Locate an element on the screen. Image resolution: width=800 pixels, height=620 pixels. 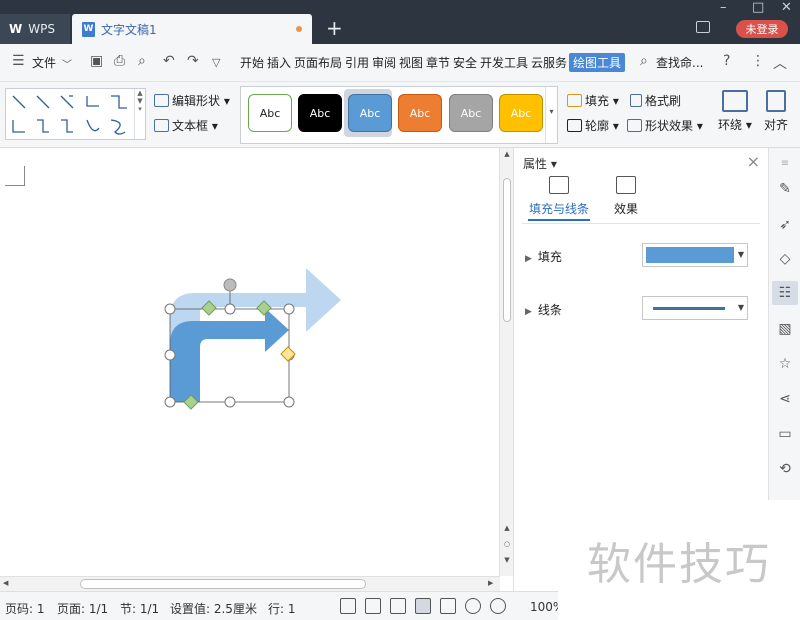
menu-tab-start: 开始 is located at coordinates (252, 62).